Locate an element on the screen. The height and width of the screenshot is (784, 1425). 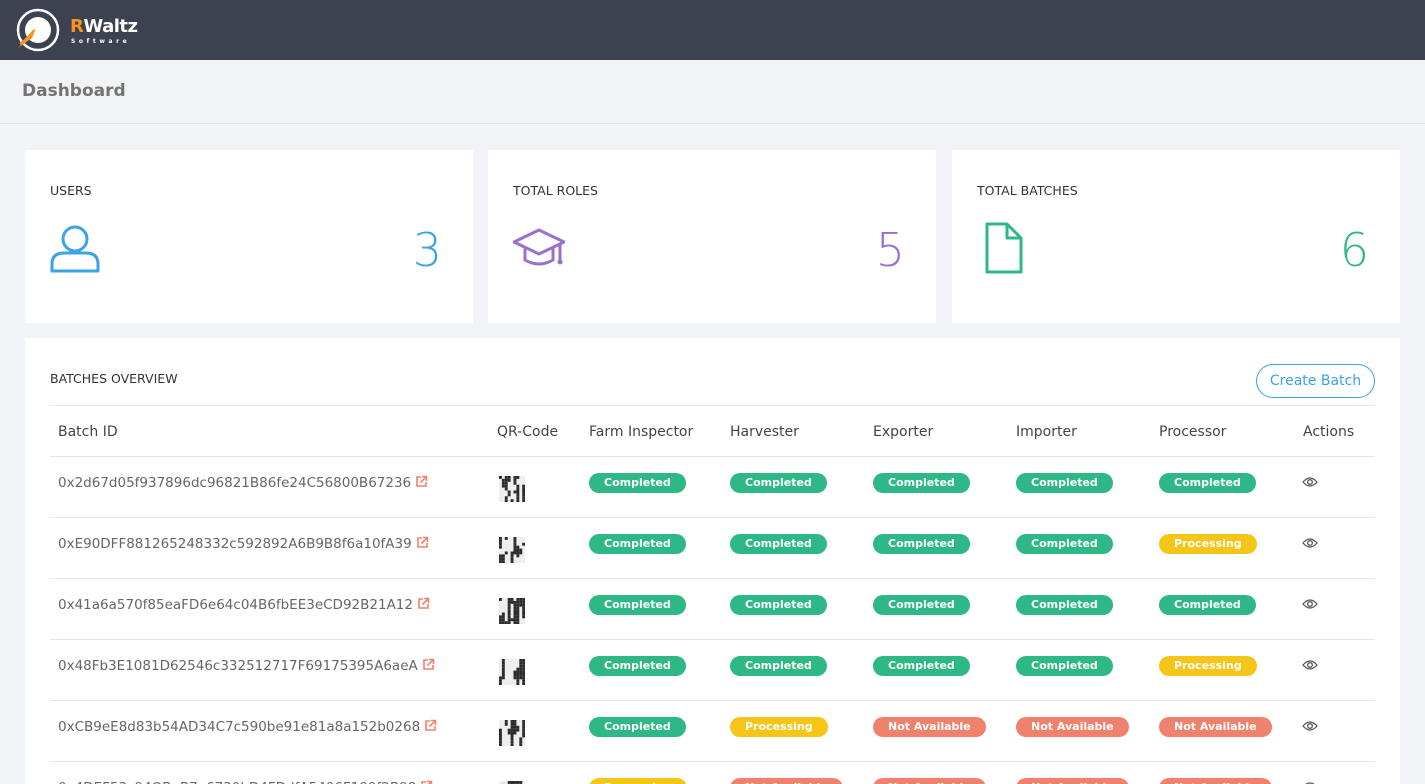
column-header-exporter: Exporter is located at coordinates (903, 432).